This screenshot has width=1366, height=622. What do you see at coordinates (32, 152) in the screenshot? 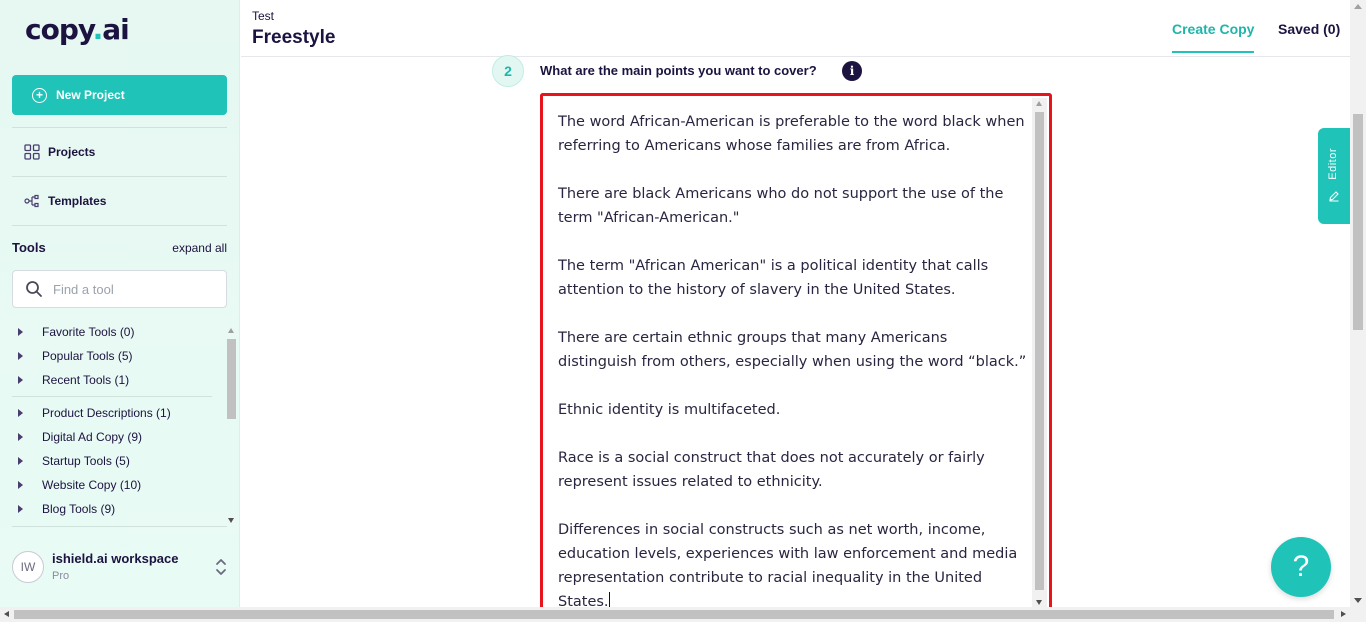
I see `grid-icon` at bounding box center [32, 152].